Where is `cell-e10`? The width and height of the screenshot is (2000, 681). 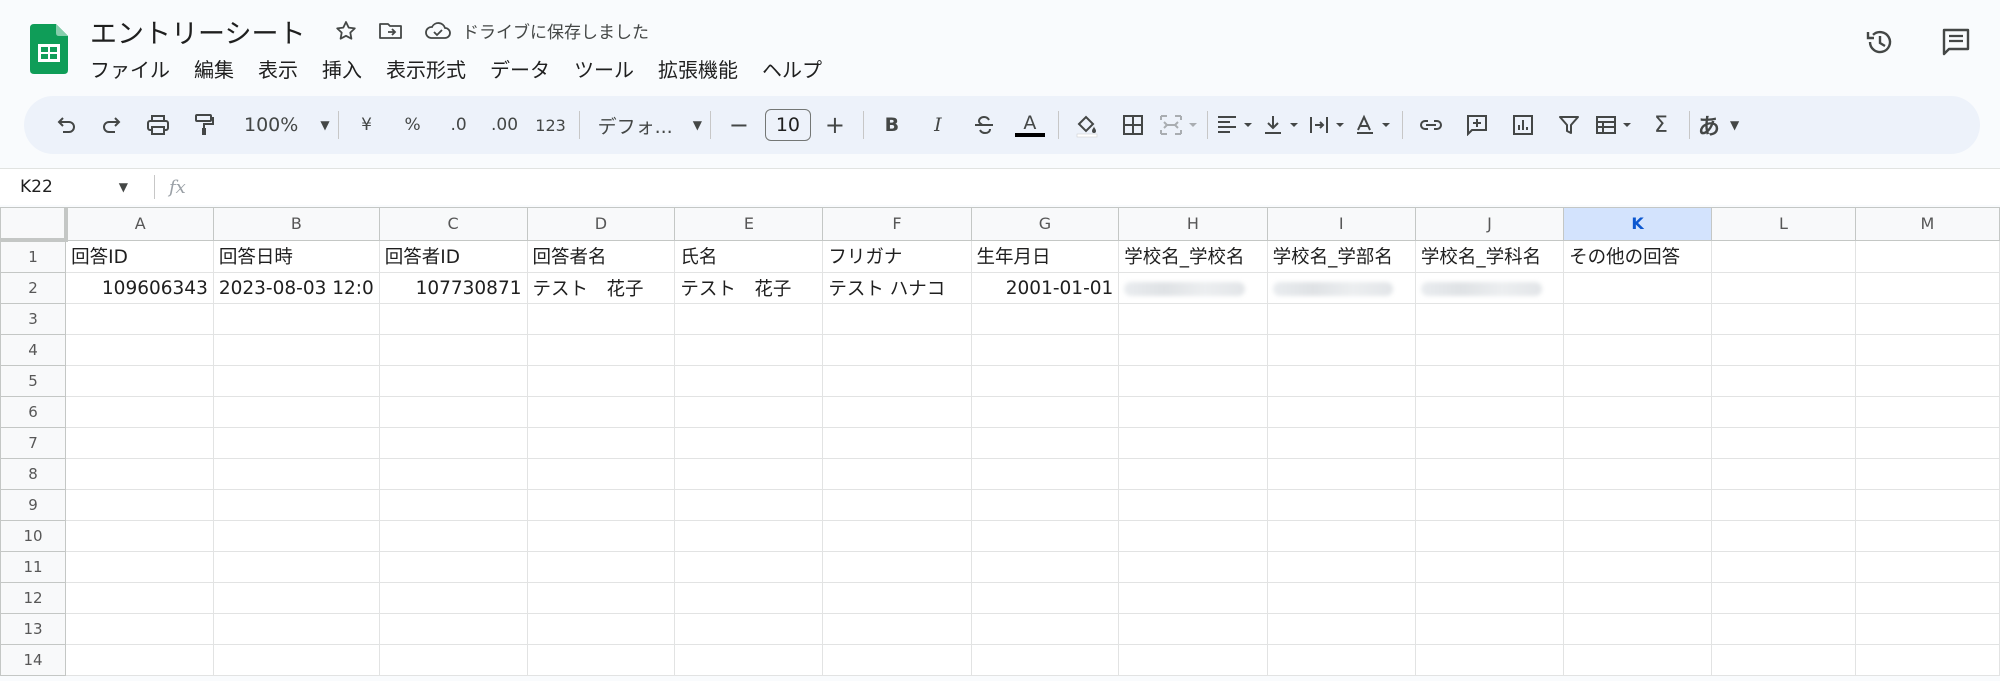
cell-e10 is located at coordinates (749, 536).